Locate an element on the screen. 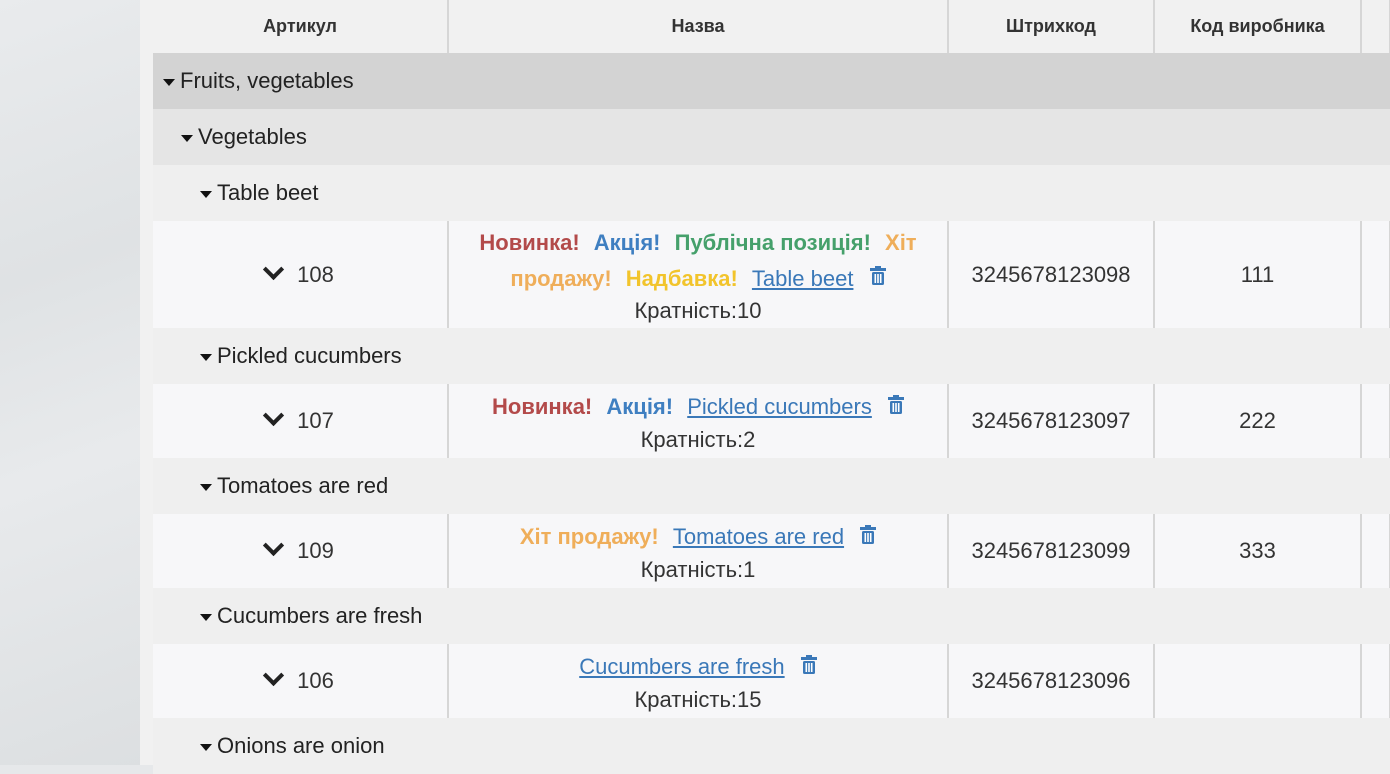 The width and height of the screenshot is (1390, 774). article-value: 106 is located at coordinates (315, 680).